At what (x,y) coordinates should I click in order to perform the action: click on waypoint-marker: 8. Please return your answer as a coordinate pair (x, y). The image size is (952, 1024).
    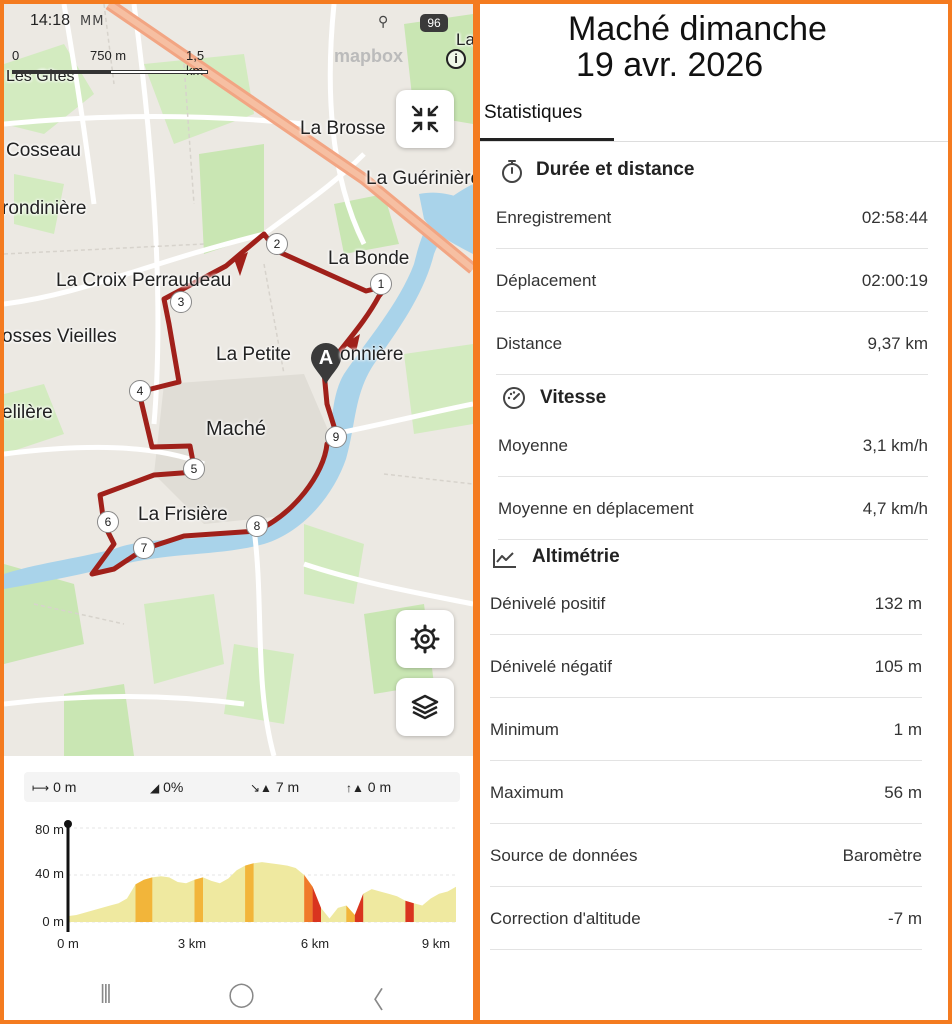
    Looking at the image, I should click on (257, 526).